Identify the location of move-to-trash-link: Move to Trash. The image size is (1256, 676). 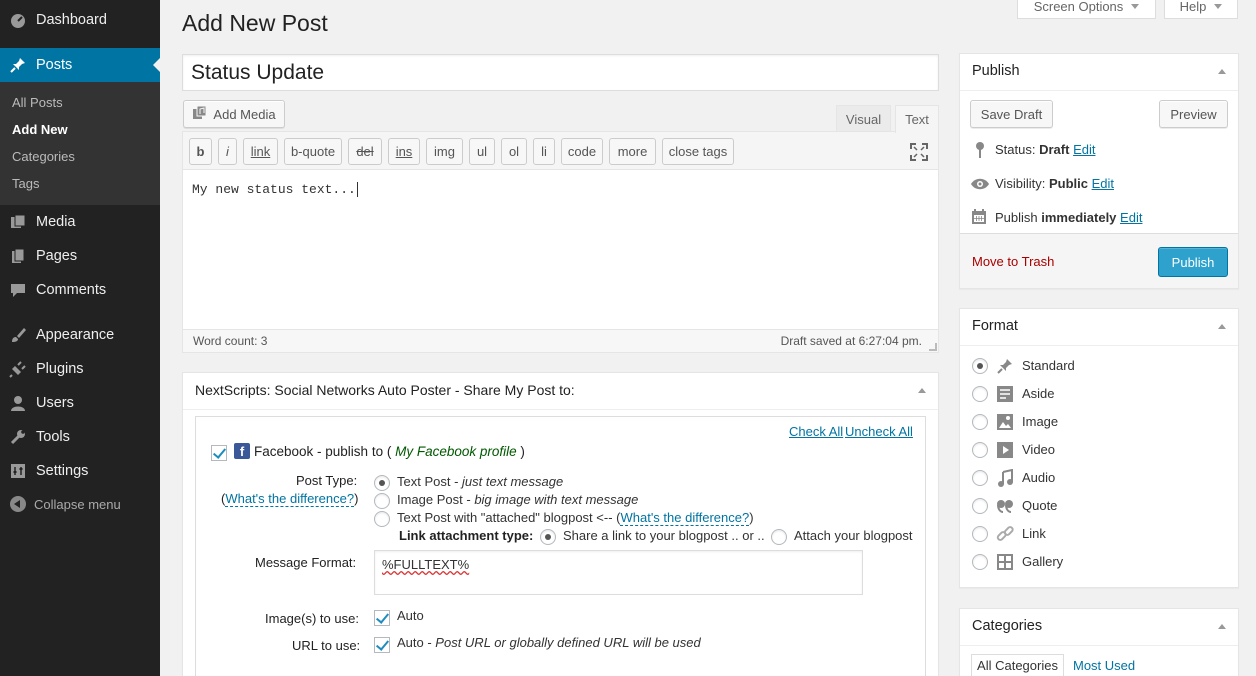
(1013, 261).